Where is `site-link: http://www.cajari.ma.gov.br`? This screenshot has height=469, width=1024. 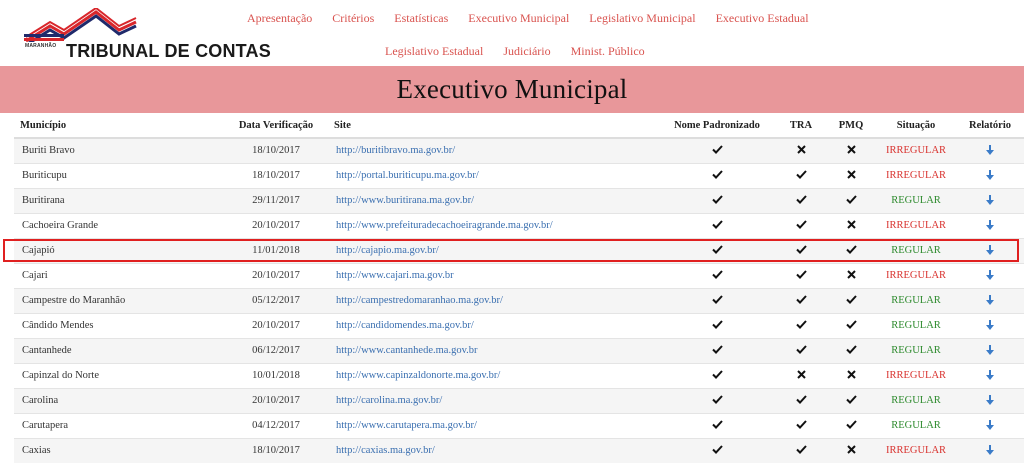 site-link: http://www.cajari.ma.gov.br is located at coordinates (395, 275).